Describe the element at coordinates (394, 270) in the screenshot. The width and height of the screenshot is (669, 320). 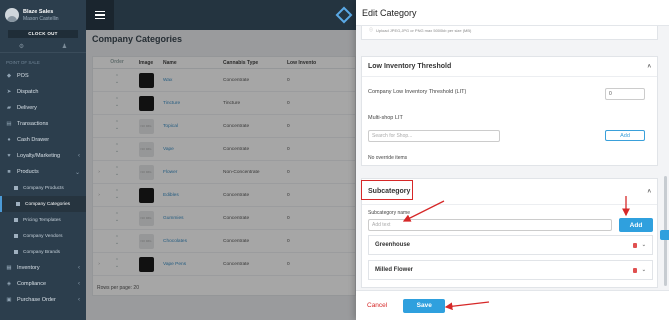
I see `subcategory-name: Milled Flower` at that location.